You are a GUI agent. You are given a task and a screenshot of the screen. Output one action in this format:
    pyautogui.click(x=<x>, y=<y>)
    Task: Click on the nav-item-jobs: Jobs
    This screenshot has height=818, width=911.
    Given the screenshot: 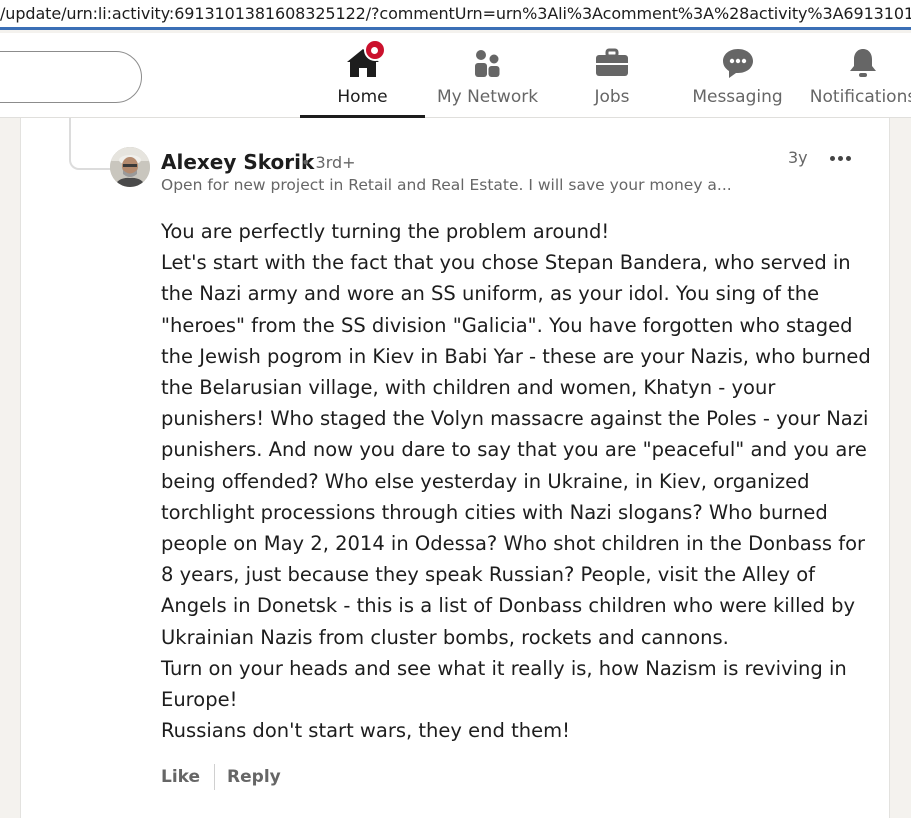 What is the action you would take?
    pyautogui.click(x=612, y=75)
    